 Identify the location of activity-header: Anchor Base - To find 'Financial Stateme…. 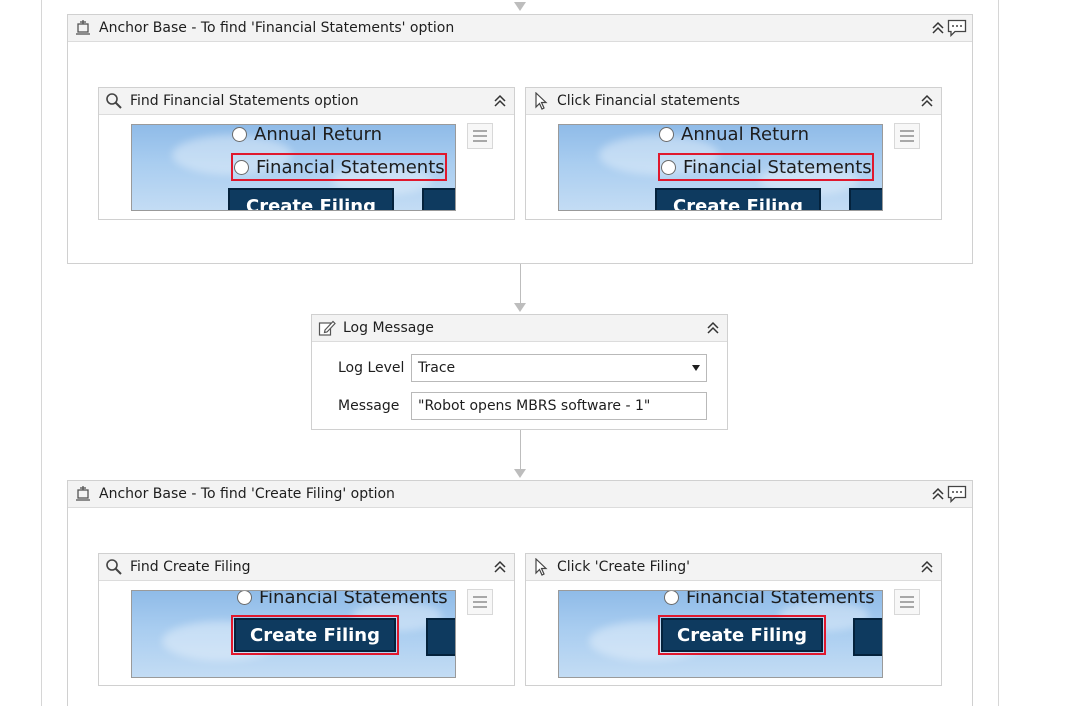
(520, 28).